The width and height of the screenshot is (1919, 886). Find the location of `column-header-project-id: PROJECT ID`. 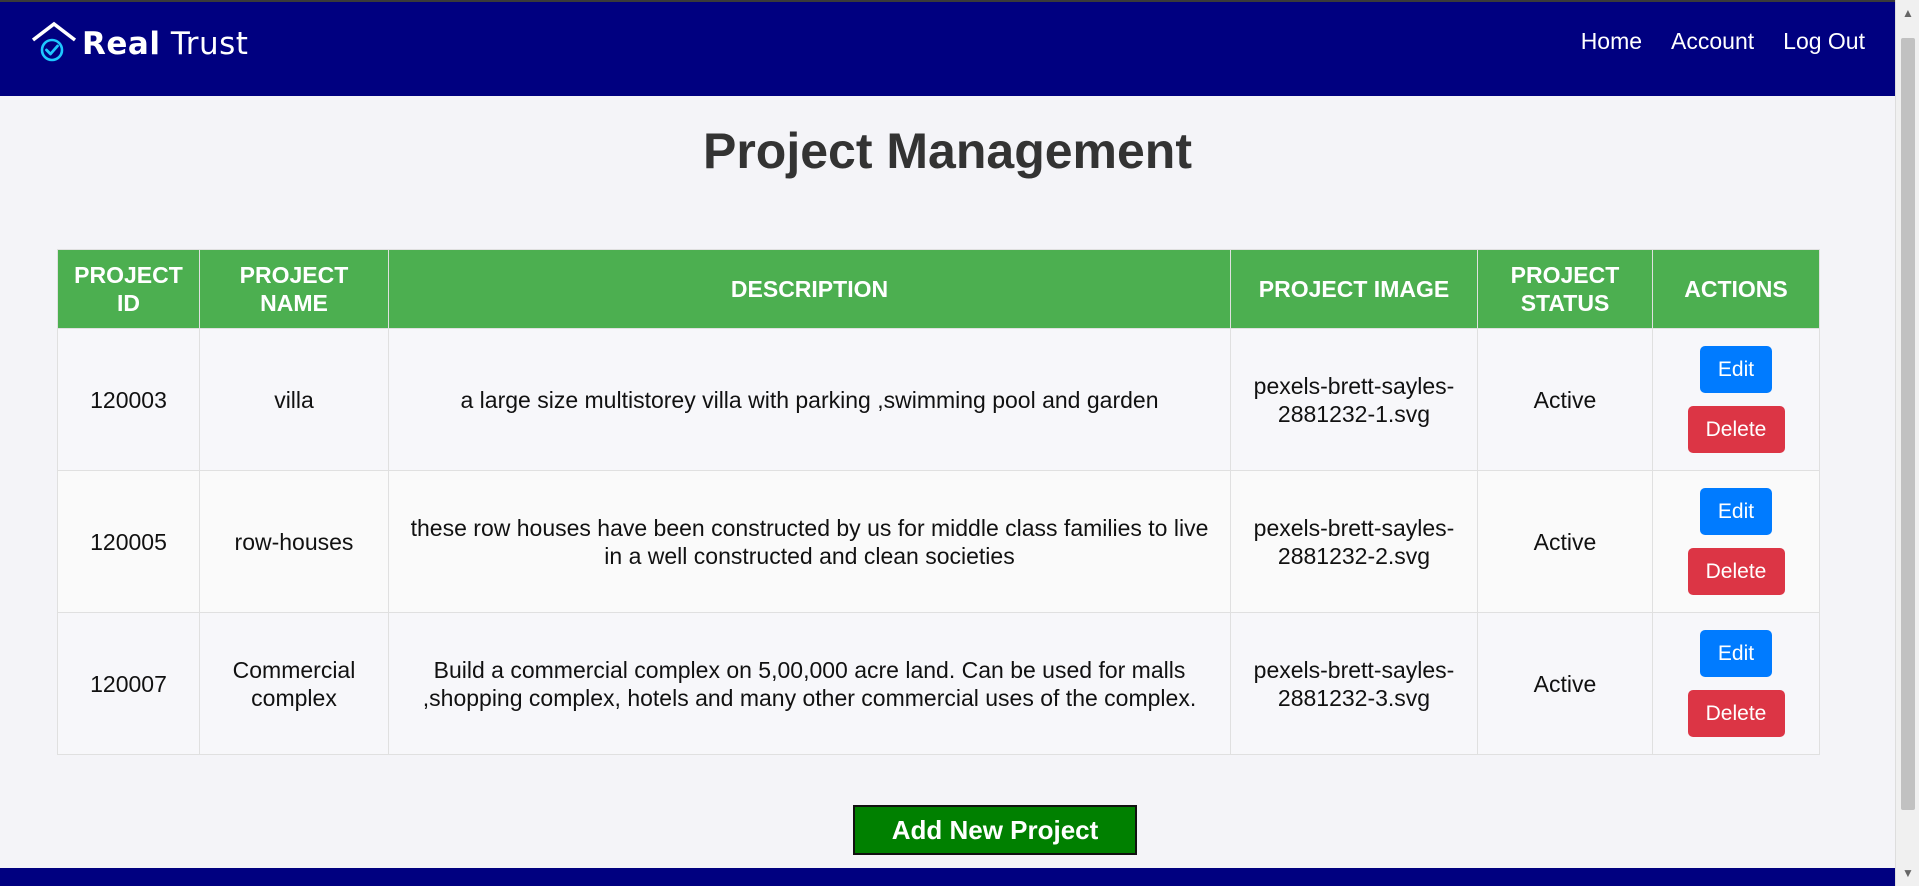

column-header-project-id: PROJECT ID is located at coordinates (128, 289).